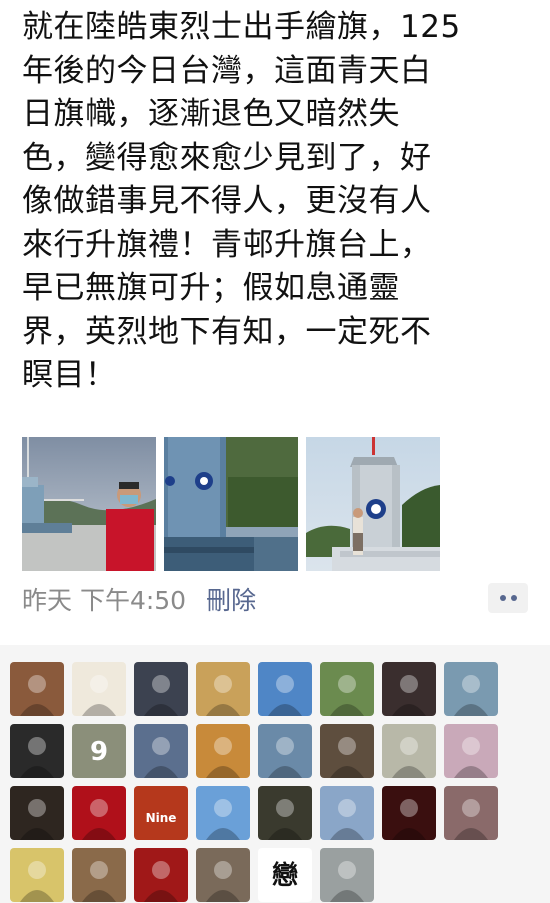 This screenshot has height=903, width=550. I want to click on photo-grid, so click(232, 504).